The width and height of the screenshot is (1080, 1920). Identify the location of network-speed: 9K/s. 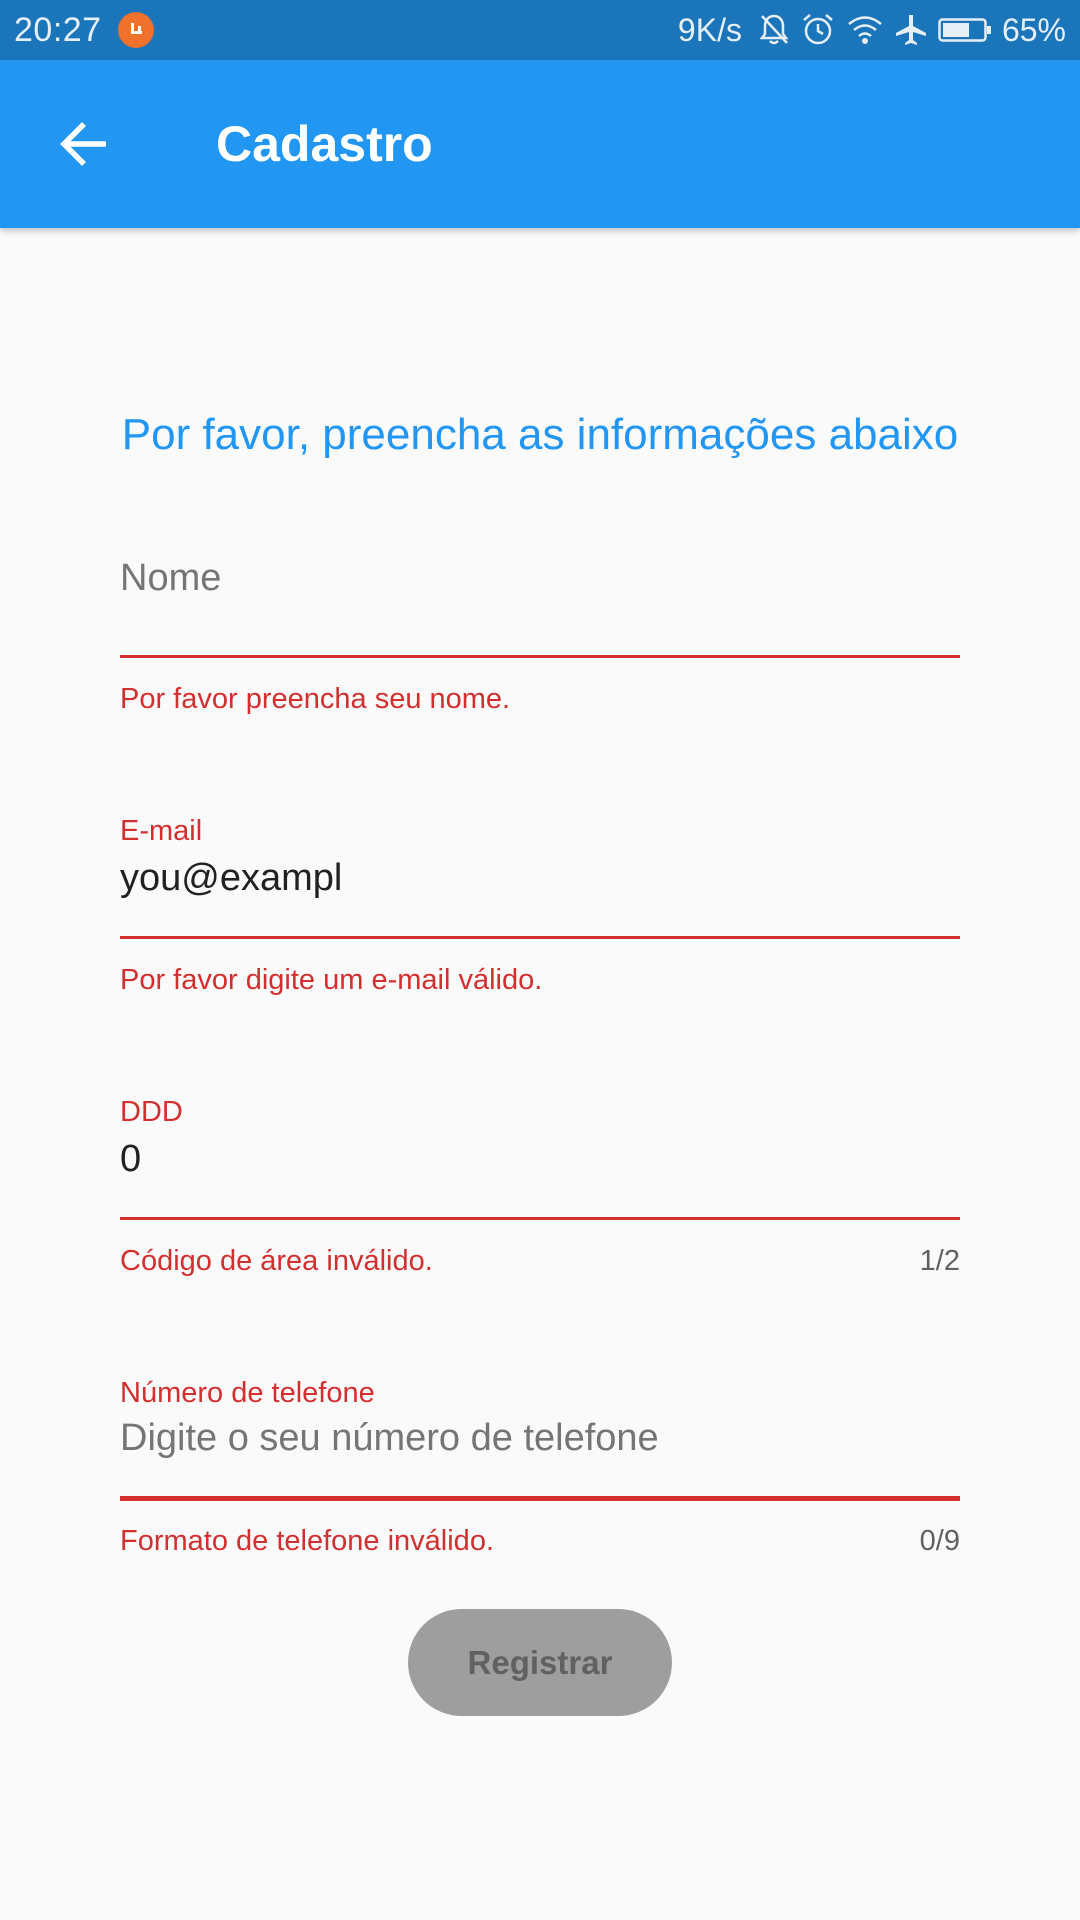
(709, 29).